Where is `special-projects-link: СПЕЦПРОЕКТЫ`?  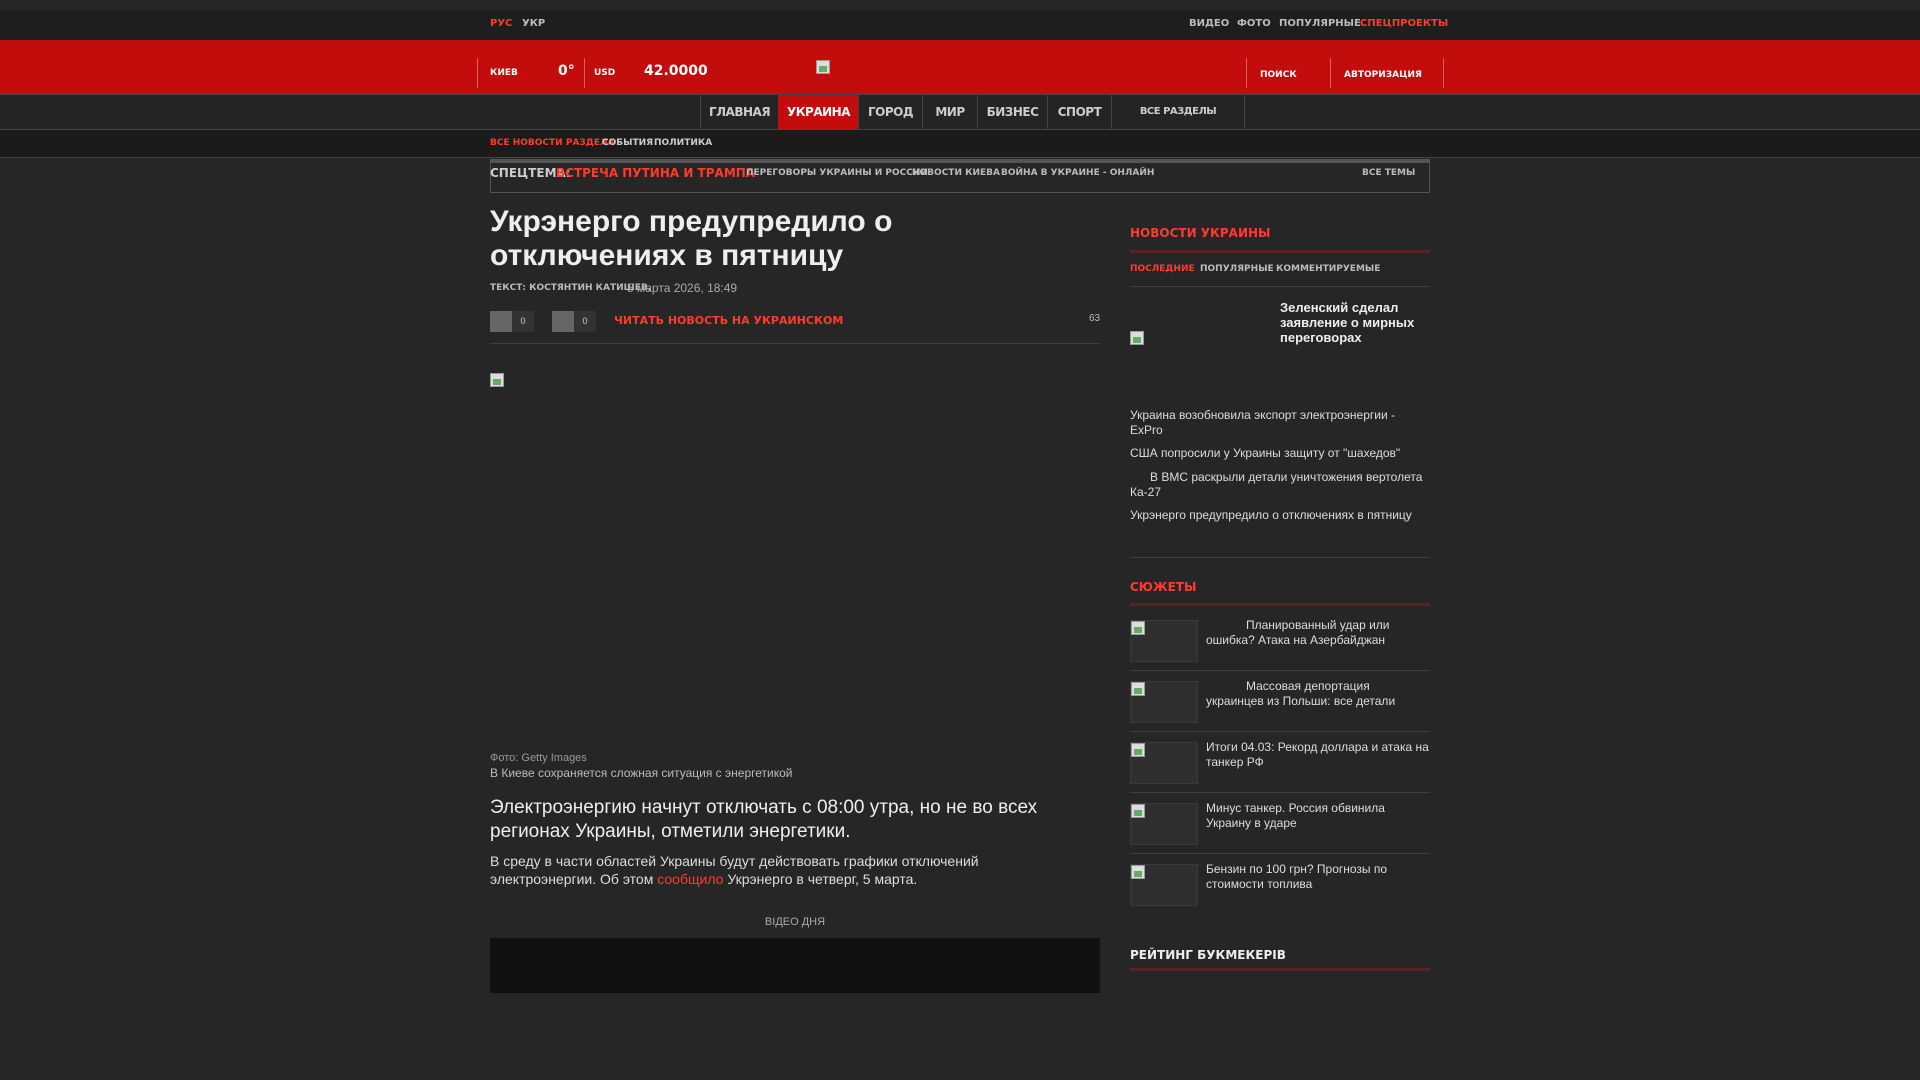 special-projects-link: СПЕЦПРОЕКТЫ is located at coordinates (1404, 23).